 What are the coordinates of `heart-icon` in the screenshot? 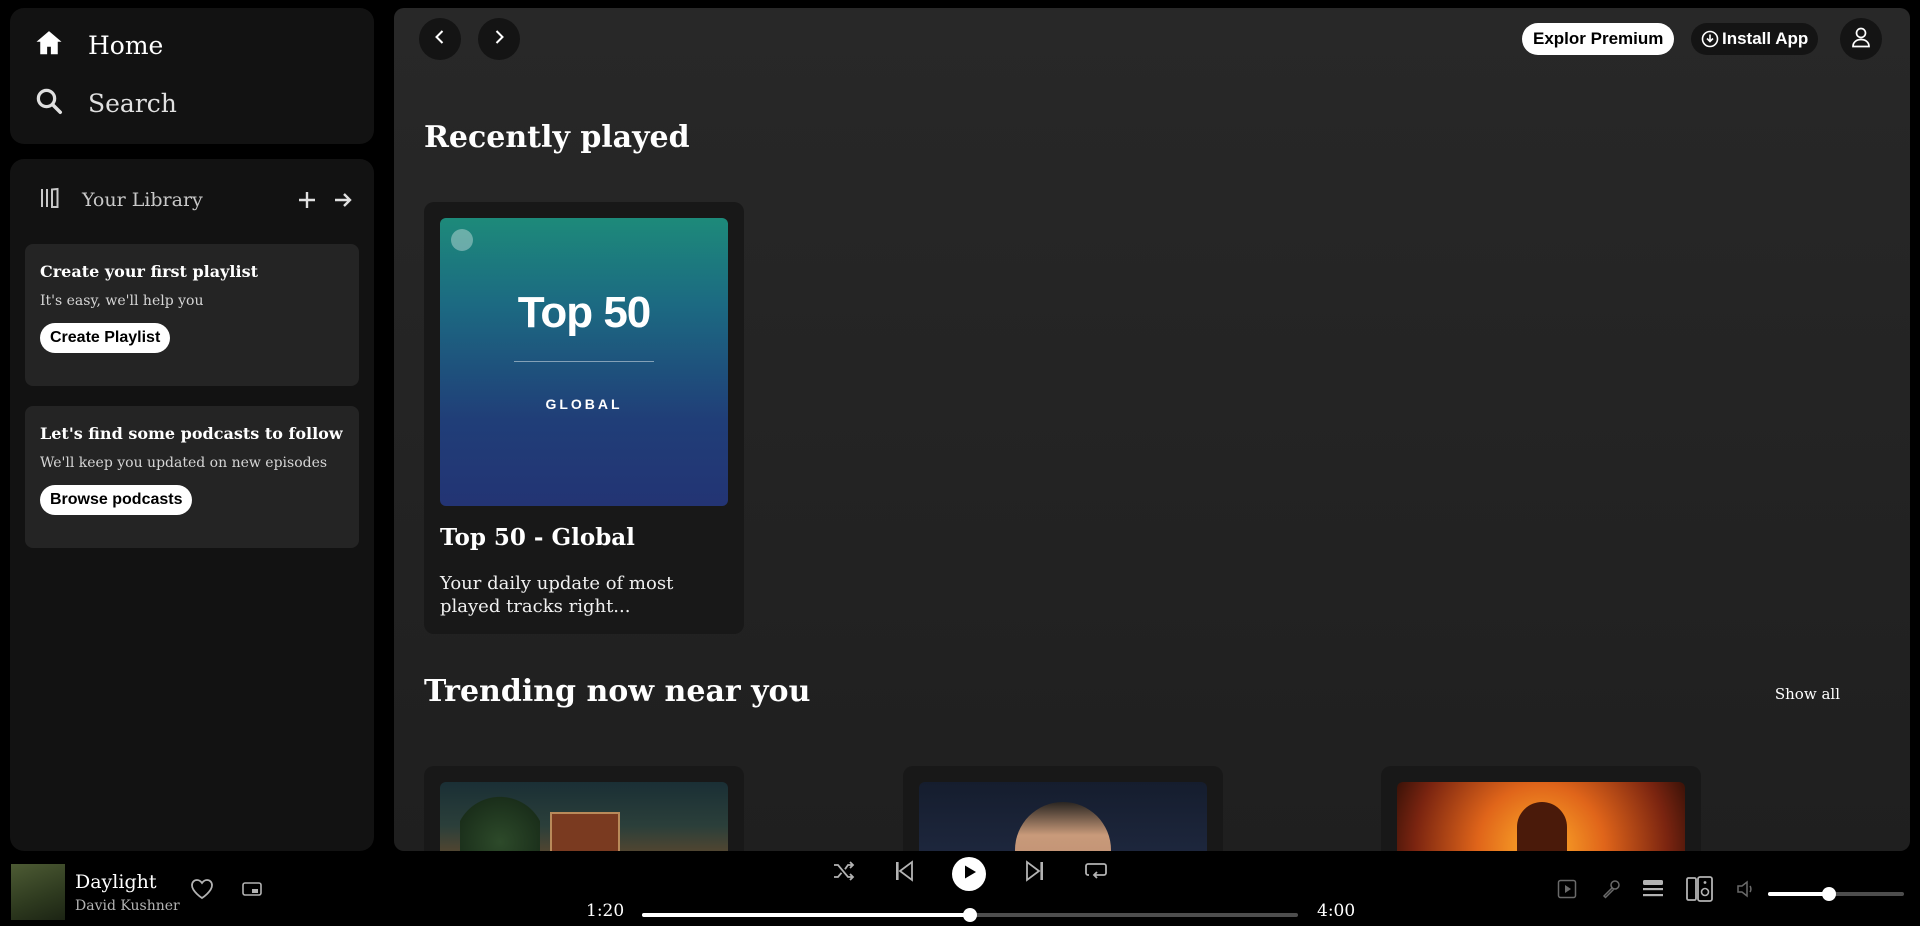 It's located at (202, 891).